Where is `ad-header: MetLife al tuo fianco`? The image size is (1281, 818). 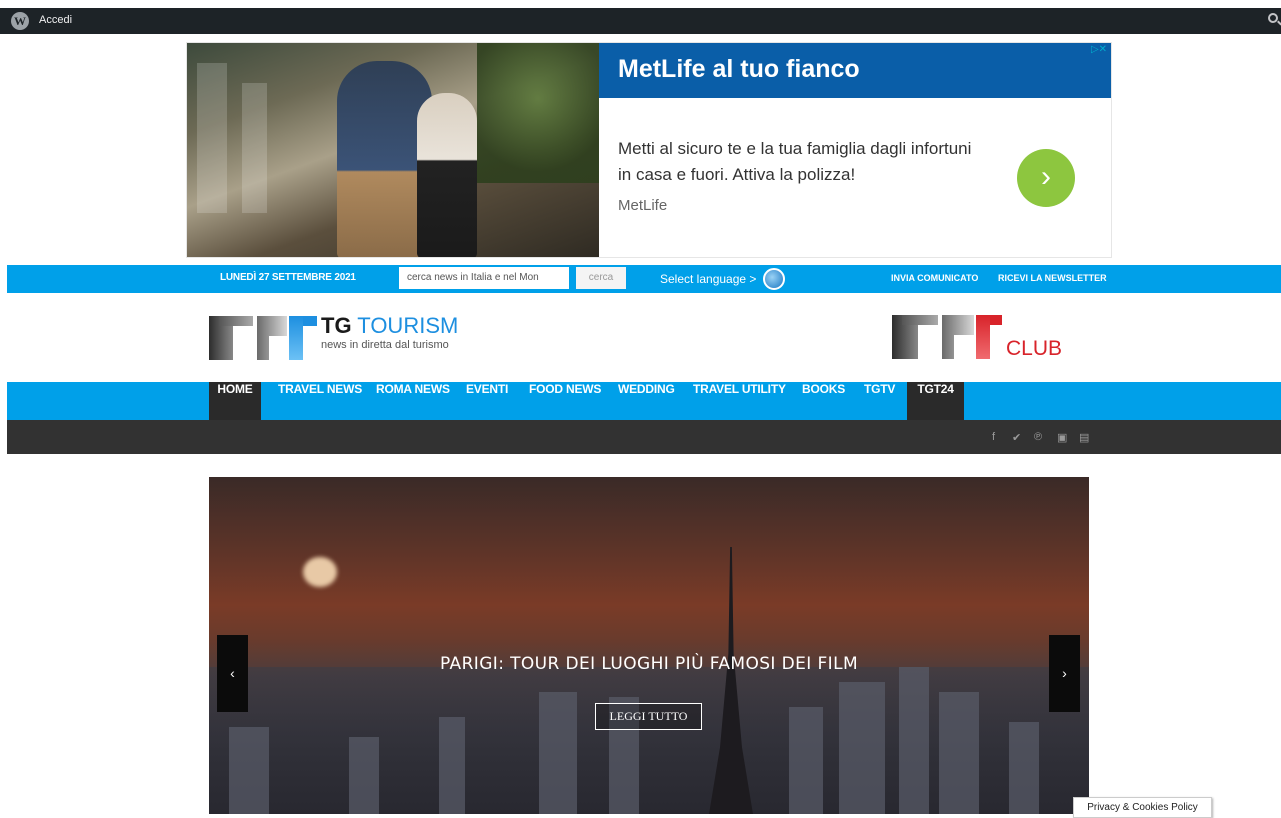 ad-header: MetLife al tuo fianco is located at coordinates (855, 70).